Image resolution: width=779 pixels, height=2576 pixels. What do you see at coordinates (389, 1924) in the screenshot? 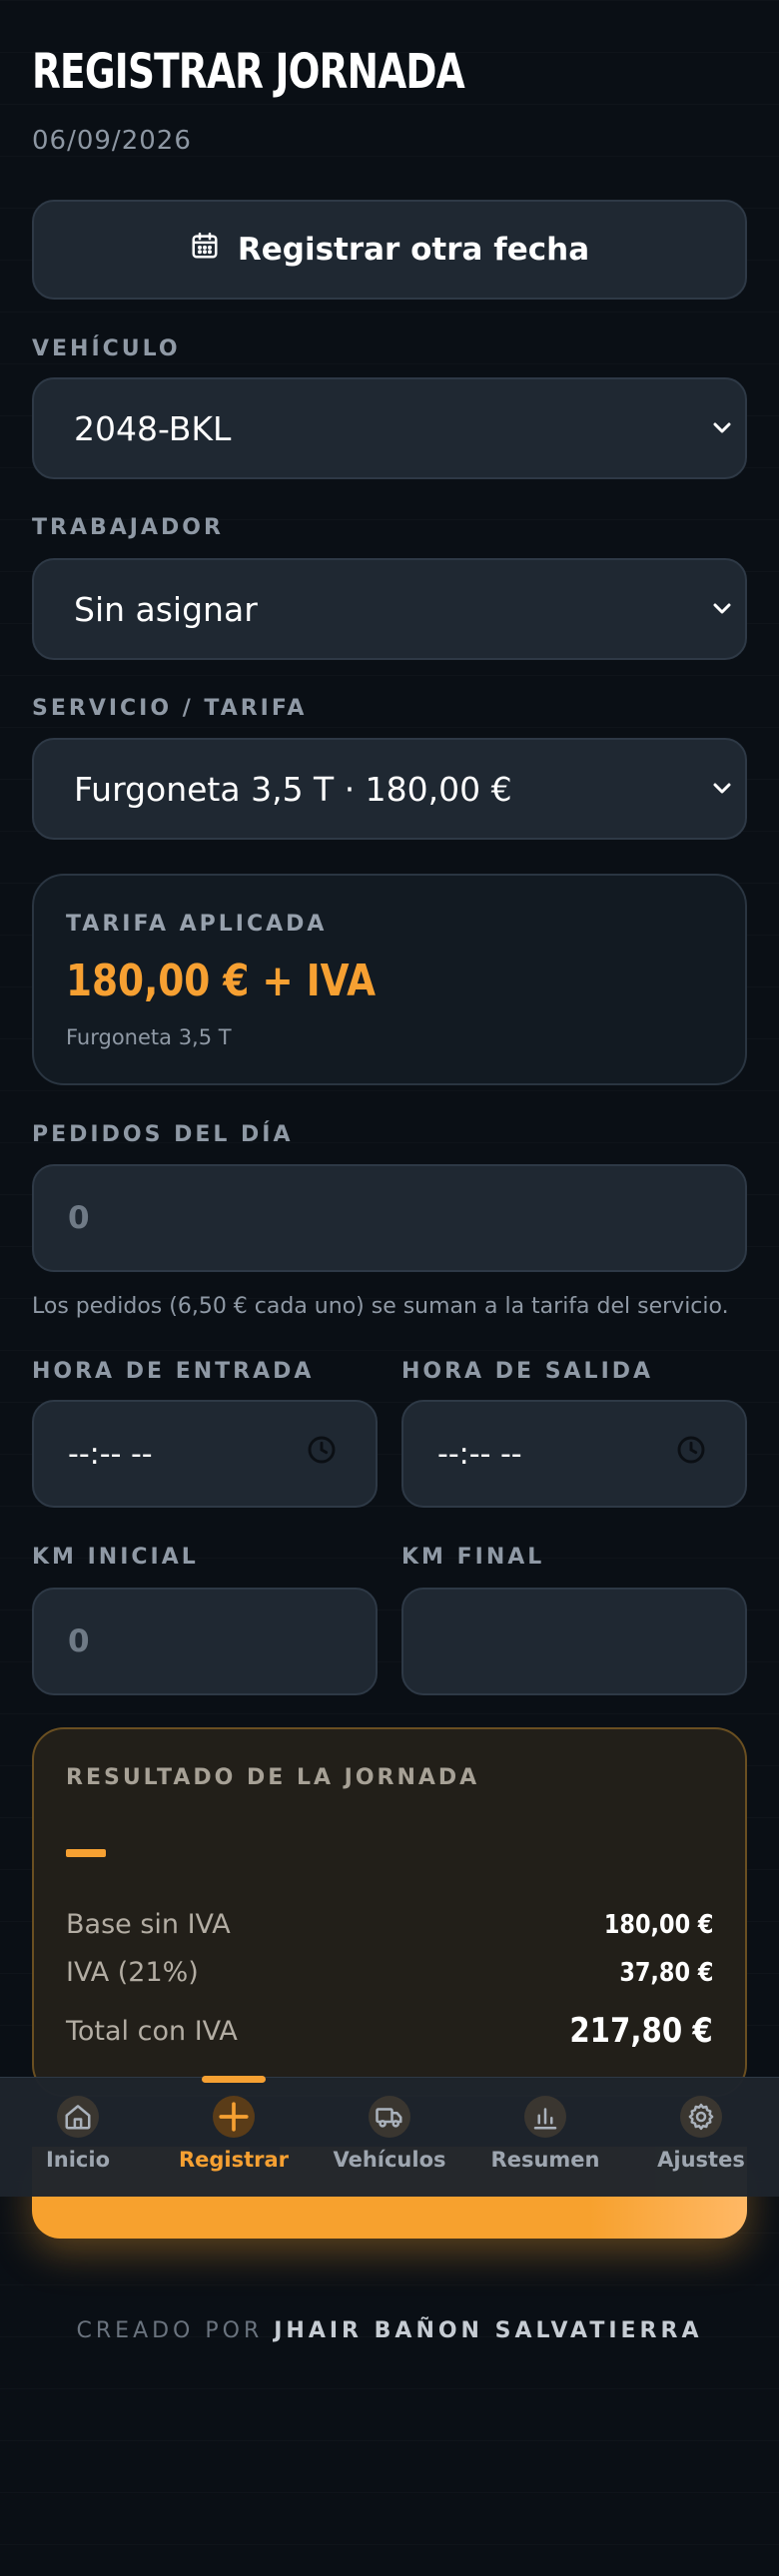
I see `result-row-base: Base sin IVA 180,00 €` at bounding box center [389, 1924].